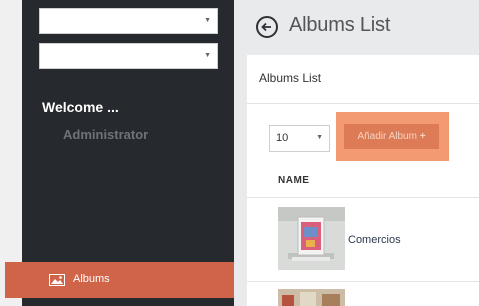 The image size is (479, 306). I want to click on per-page-select: 10 ▼, so click(299, 138).